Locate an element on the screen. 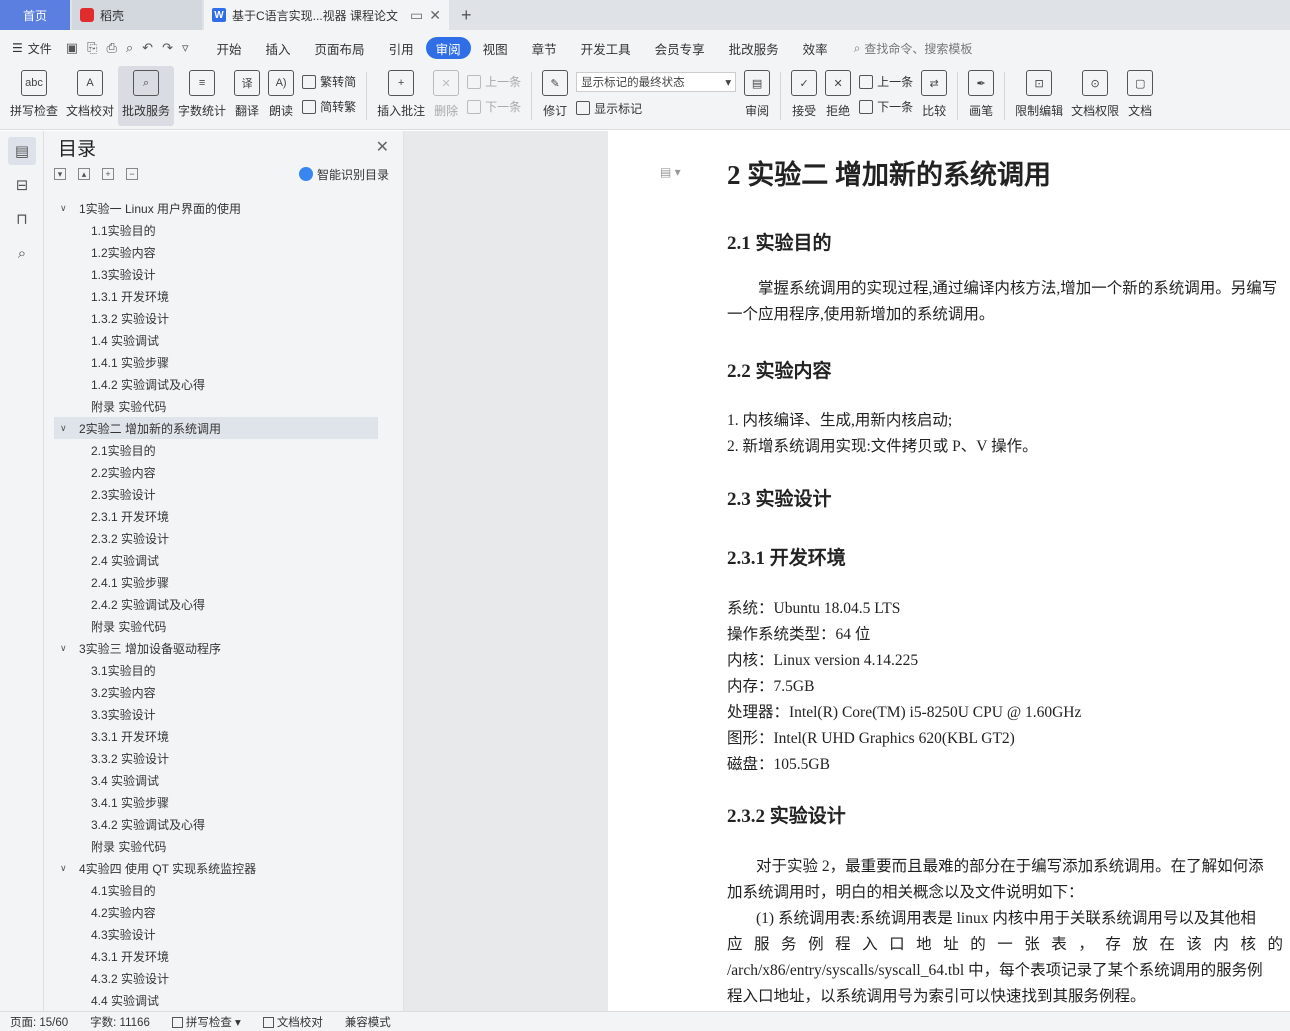 The image size is (1290, 1031). toc-item: 4.3.2 实验设计 is located at coordinates (216, 978).